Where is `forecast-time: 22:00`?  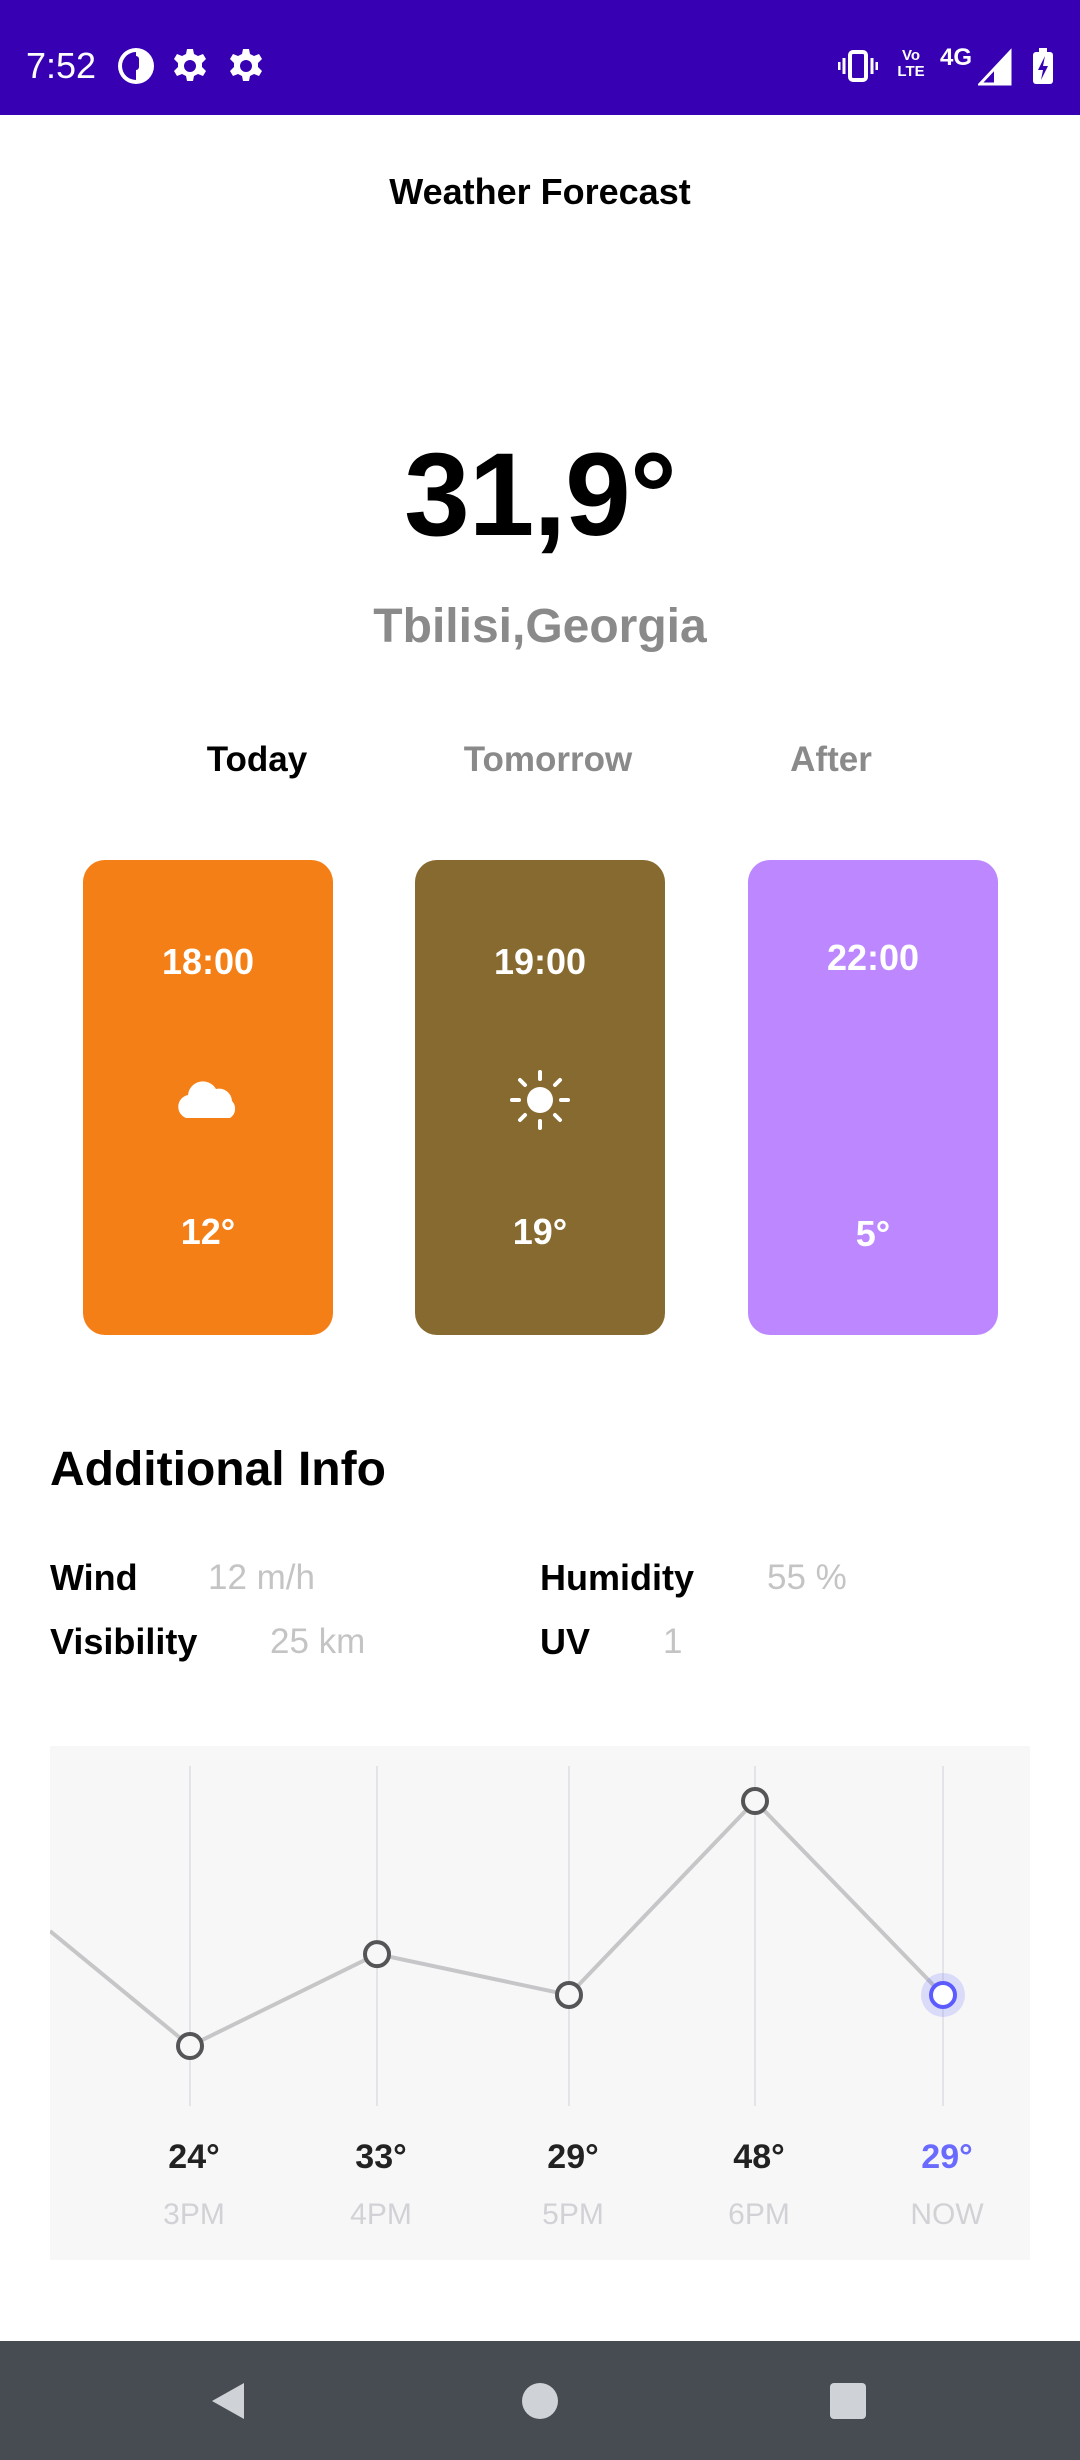
forecast-time: 22:00 is located at coordinates (873, 957).